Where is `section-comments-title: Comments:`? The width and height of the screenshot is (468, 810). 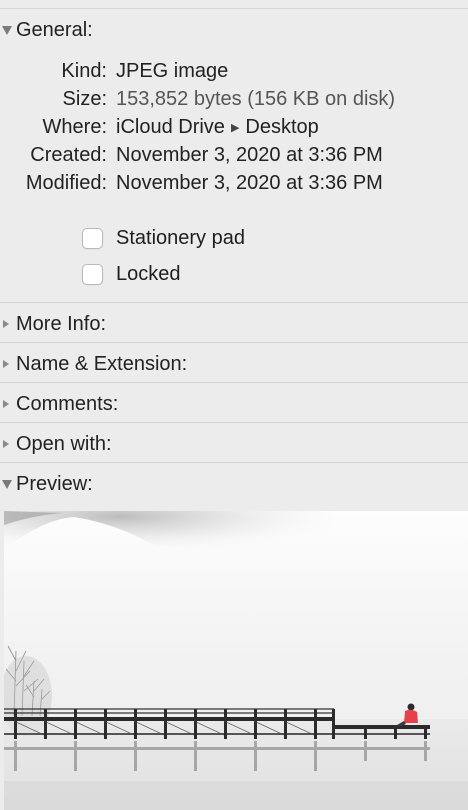
section-comments-title: Comments: is located at coordinates (67, 403).